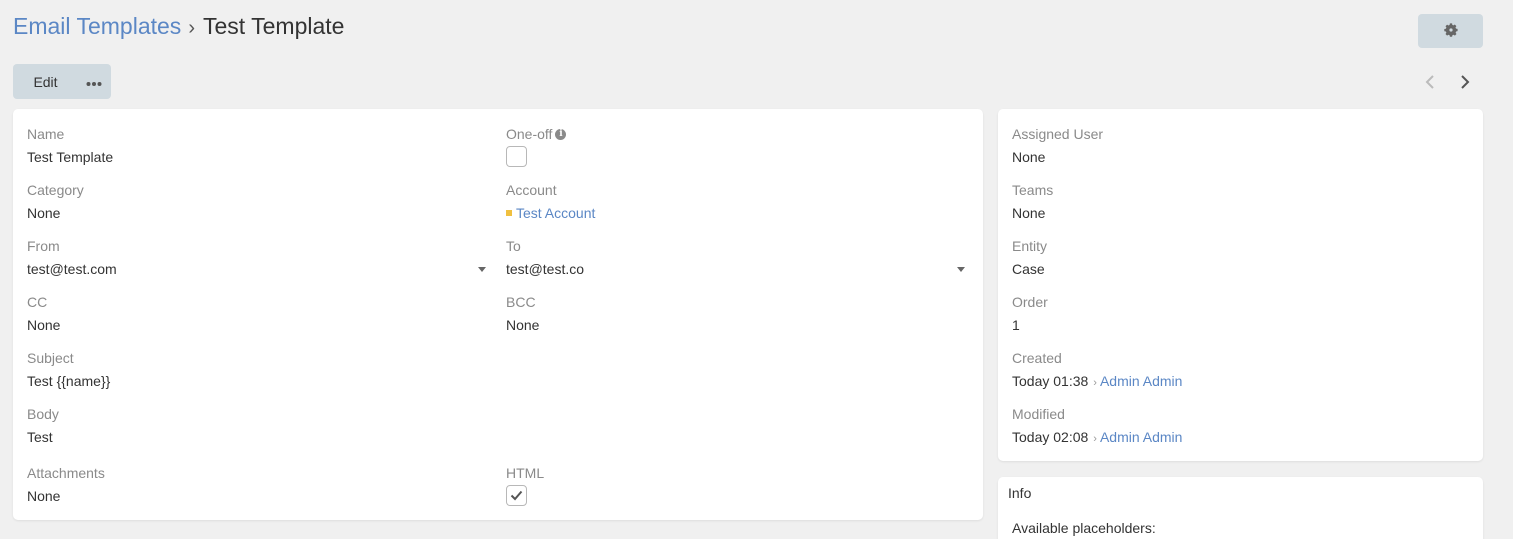  I want to click on checkmark-icon, so click(516, 495).